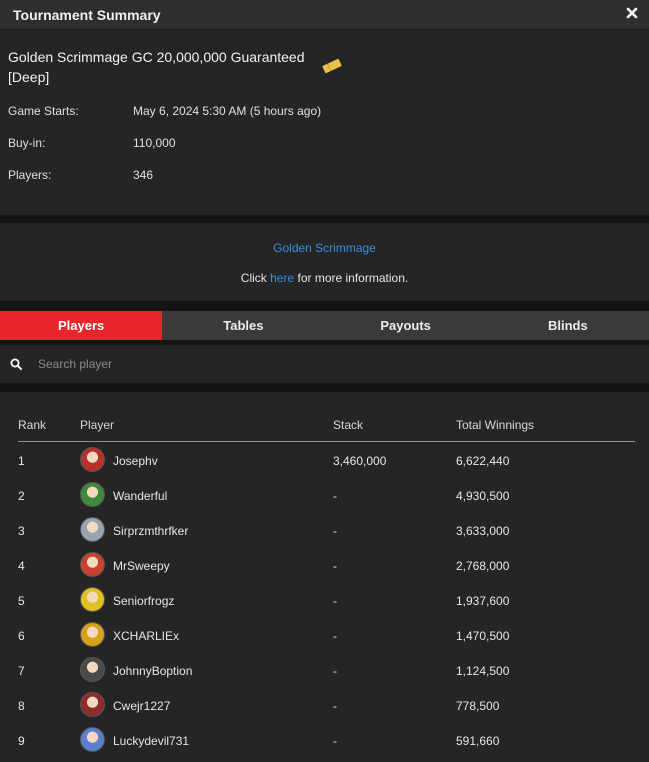  Describe the element at coordinates (326, 494) in the screenshot. I see `table-row: 2 Wanderful - 4,930,500` at that location.